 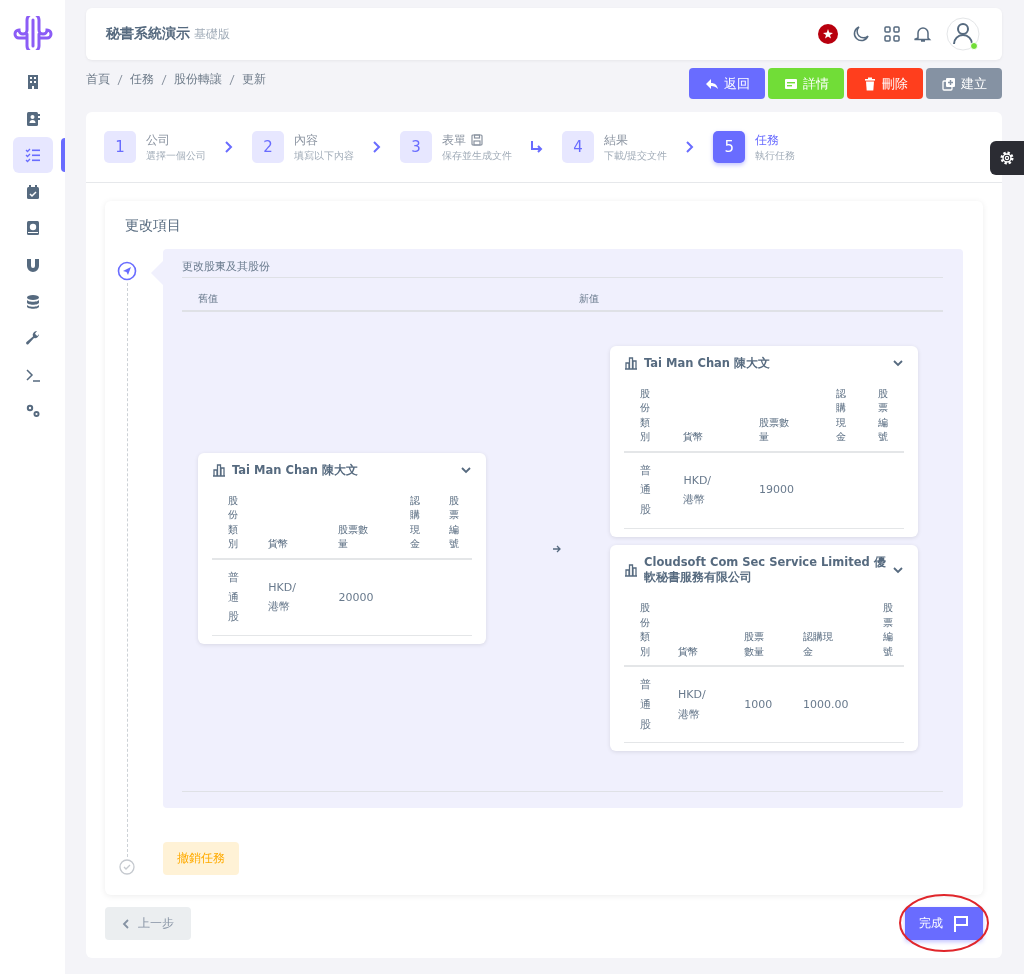 What do you see at coordinates (356, 597) in the screenshot?
I see `table-cell-text: 20000` at bounding box center [356, 597].